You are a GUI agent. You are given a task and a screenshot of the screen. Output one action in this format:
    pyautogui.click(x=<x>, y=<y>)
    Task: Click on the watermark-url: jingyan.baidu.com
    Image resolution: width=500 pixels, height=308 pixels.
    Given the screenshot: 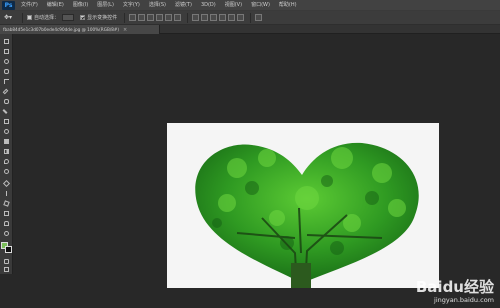 What is the action you would take?
    pyautogui.click(x=464, y=300)
    